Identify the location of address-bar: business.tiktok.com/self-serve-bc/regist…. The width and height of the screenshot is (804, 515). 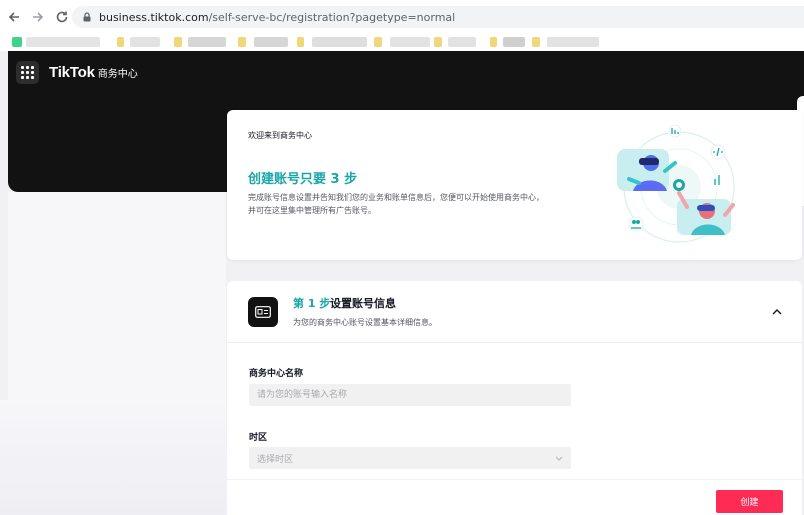
(438, 17).